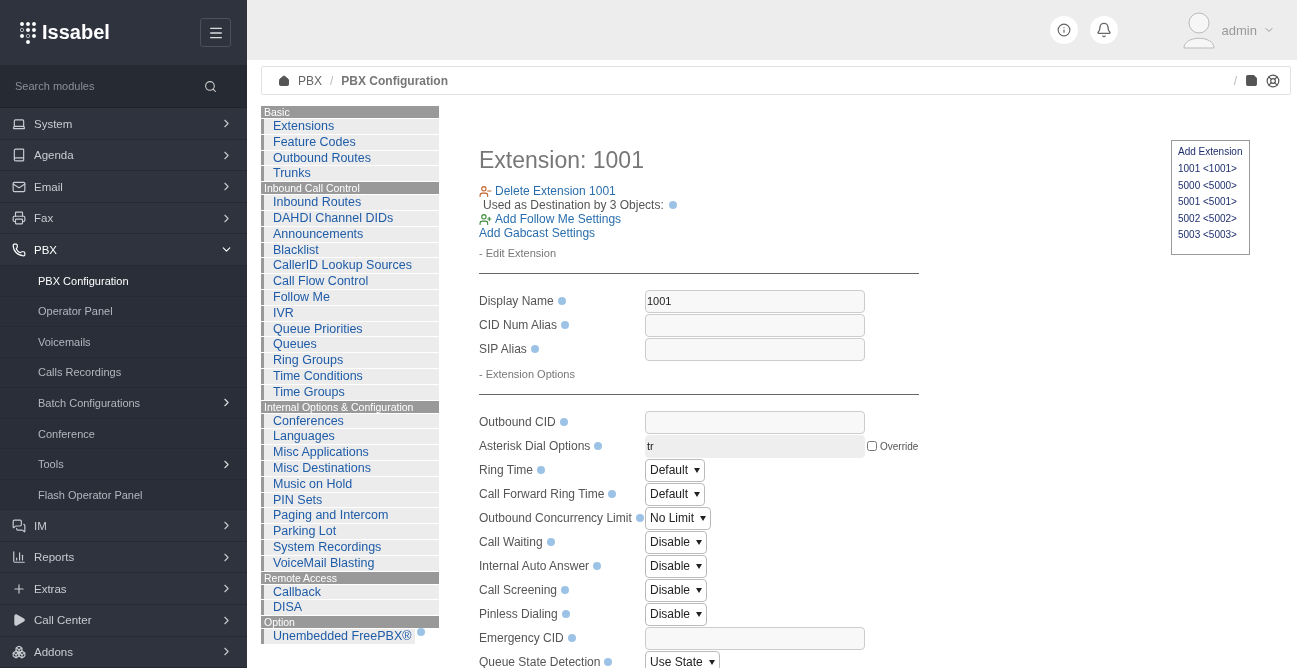  Describe the element at coordinates (123, 124) in the screenshot. I see `sidebar-item: System` at that location.